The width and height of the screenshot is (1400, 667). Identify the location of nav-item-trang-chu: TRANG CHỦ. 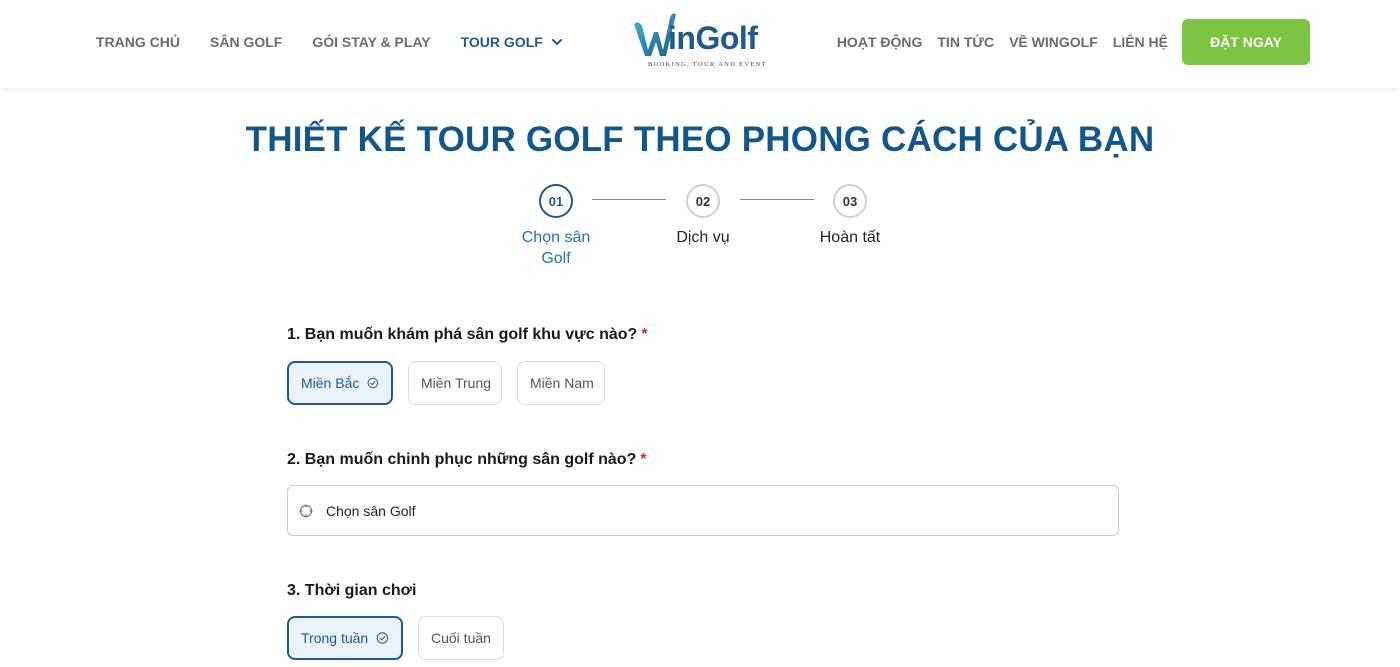
(138, 42).